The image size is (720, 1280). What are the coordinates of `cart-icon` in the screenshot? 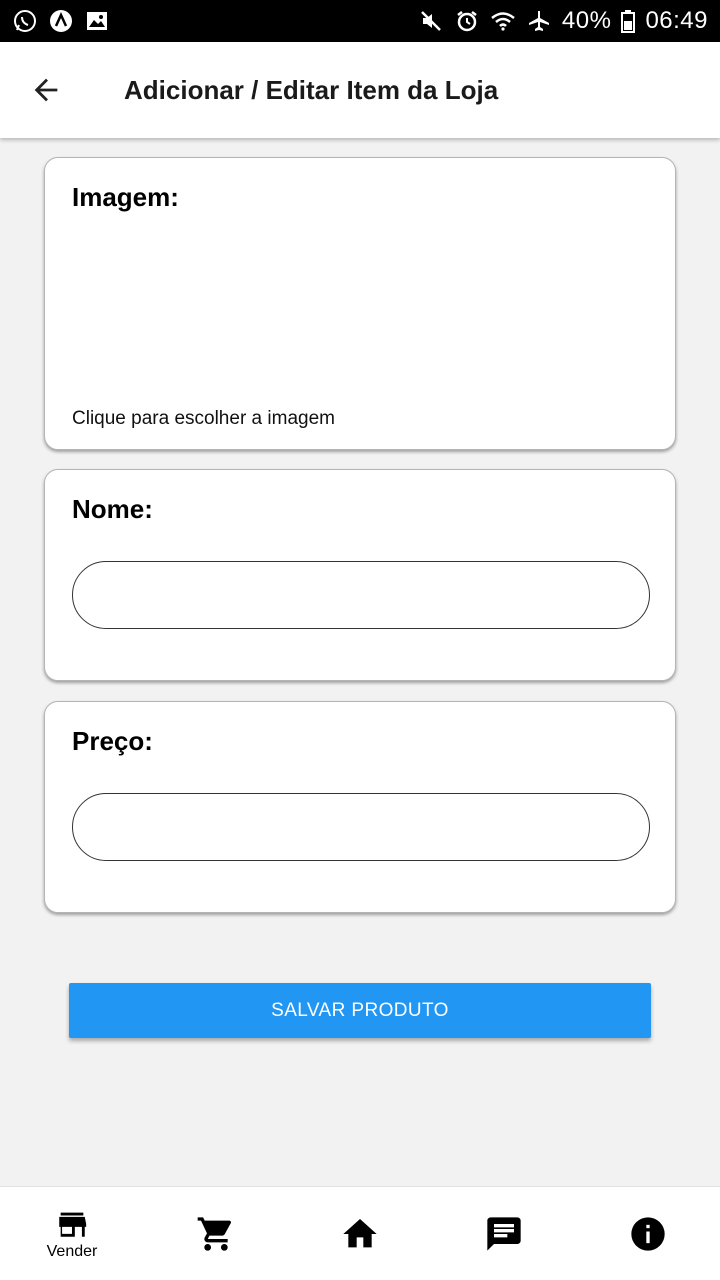 It's located at (214, 1233).